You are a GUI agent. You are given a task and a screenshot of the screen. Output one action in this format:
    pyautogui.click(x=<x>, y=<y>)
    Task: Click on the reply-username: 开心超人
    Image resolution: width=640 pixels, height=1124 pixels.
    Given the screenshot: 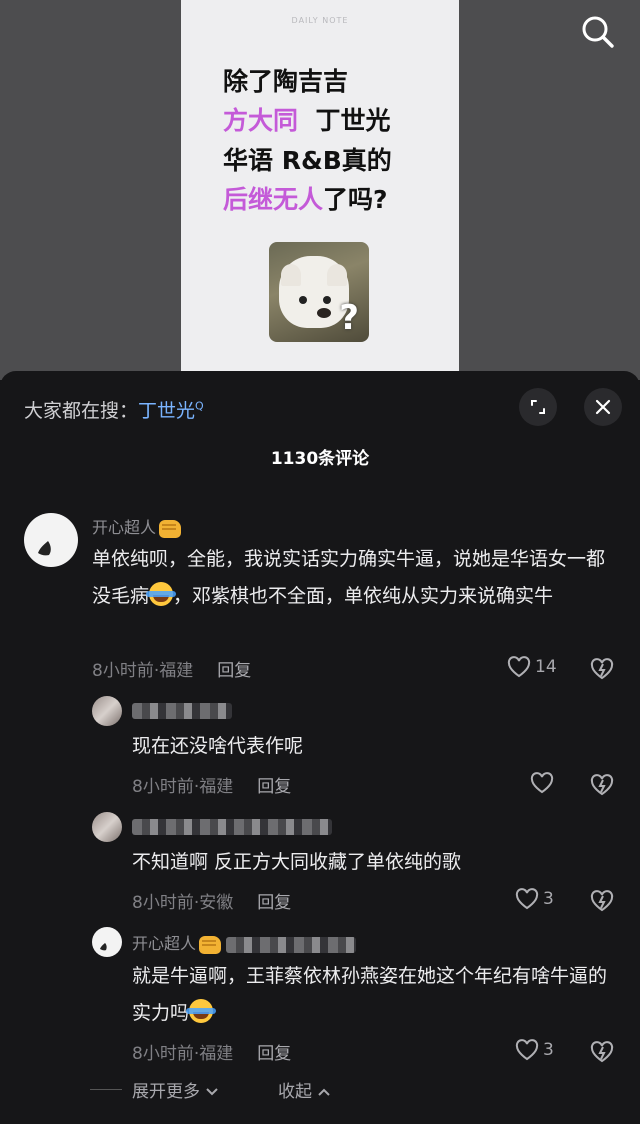 What is the action you would take?
    pyautogui.click(x=244, y=942)
    